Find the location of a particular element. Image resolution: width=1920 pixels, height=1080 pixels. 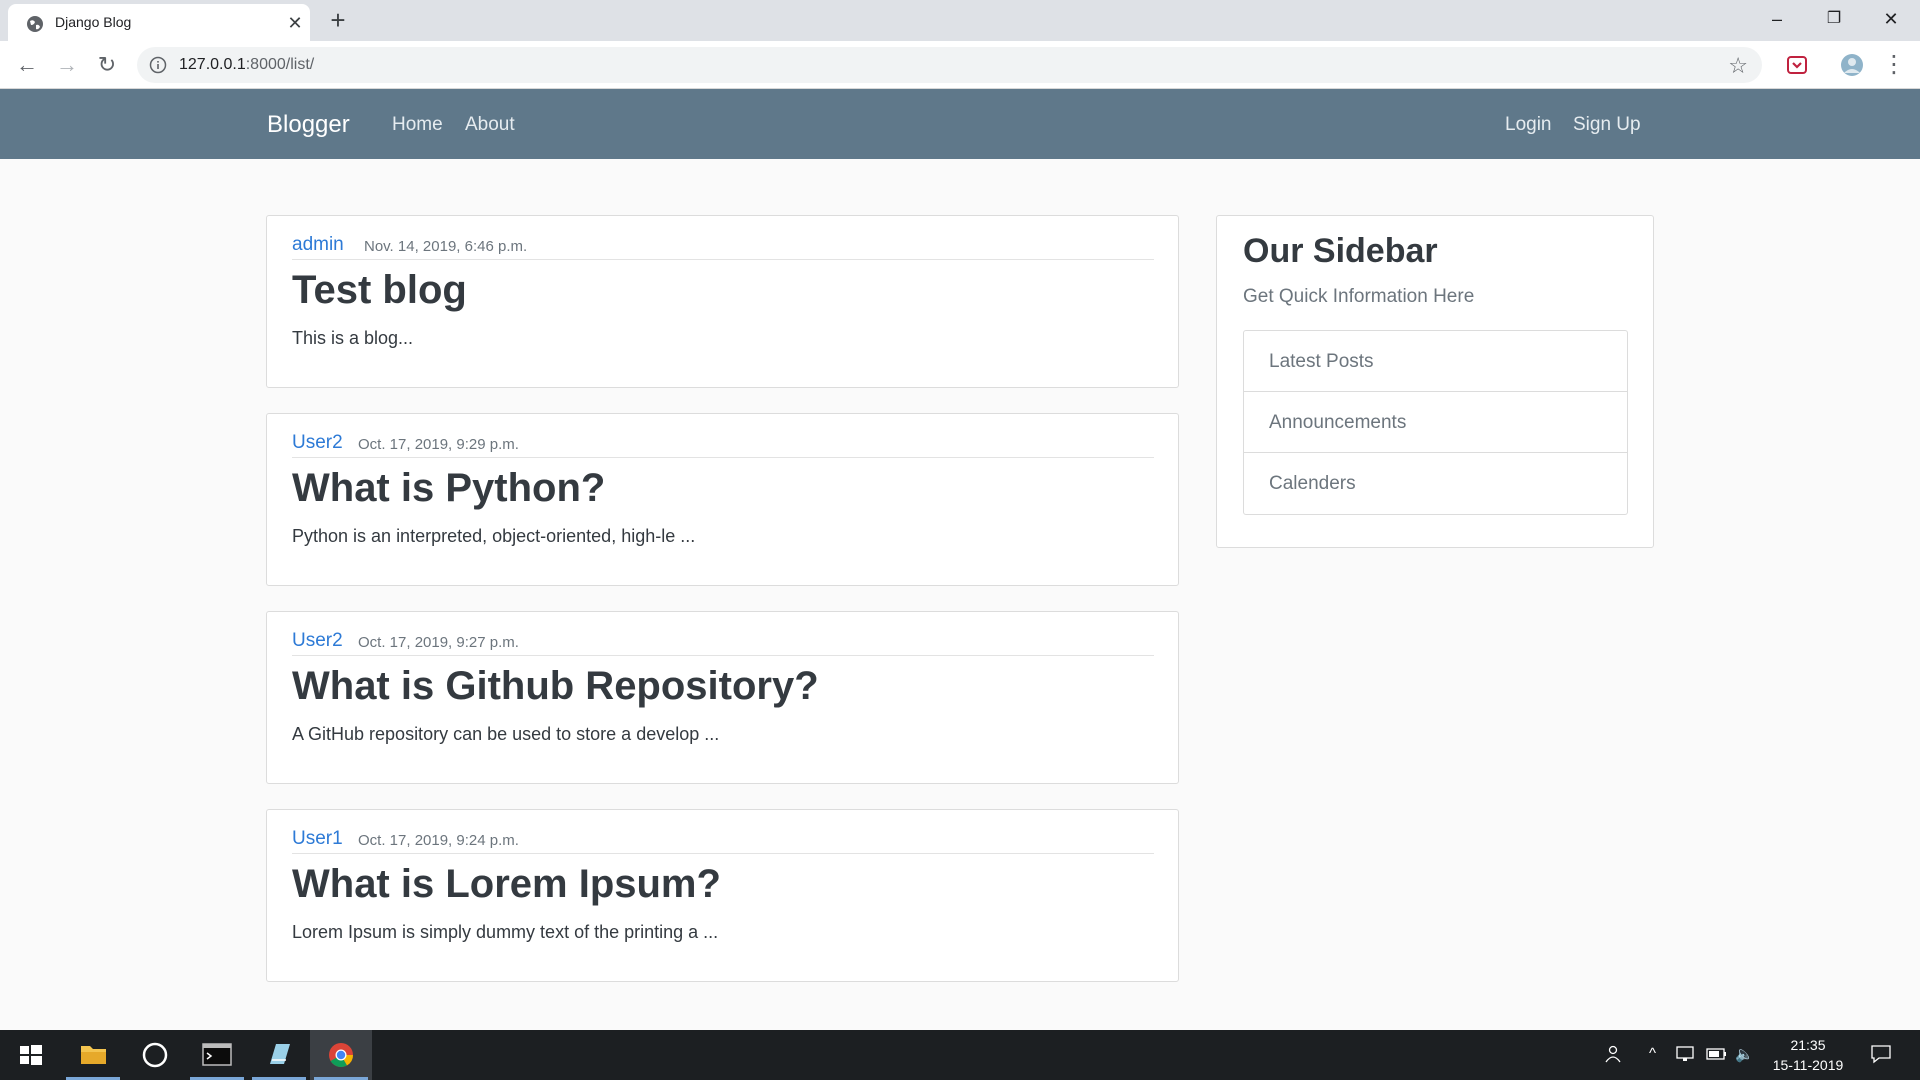

url-text: 127.0.0.1:8000/list/ is located at coordinates (246, 65).